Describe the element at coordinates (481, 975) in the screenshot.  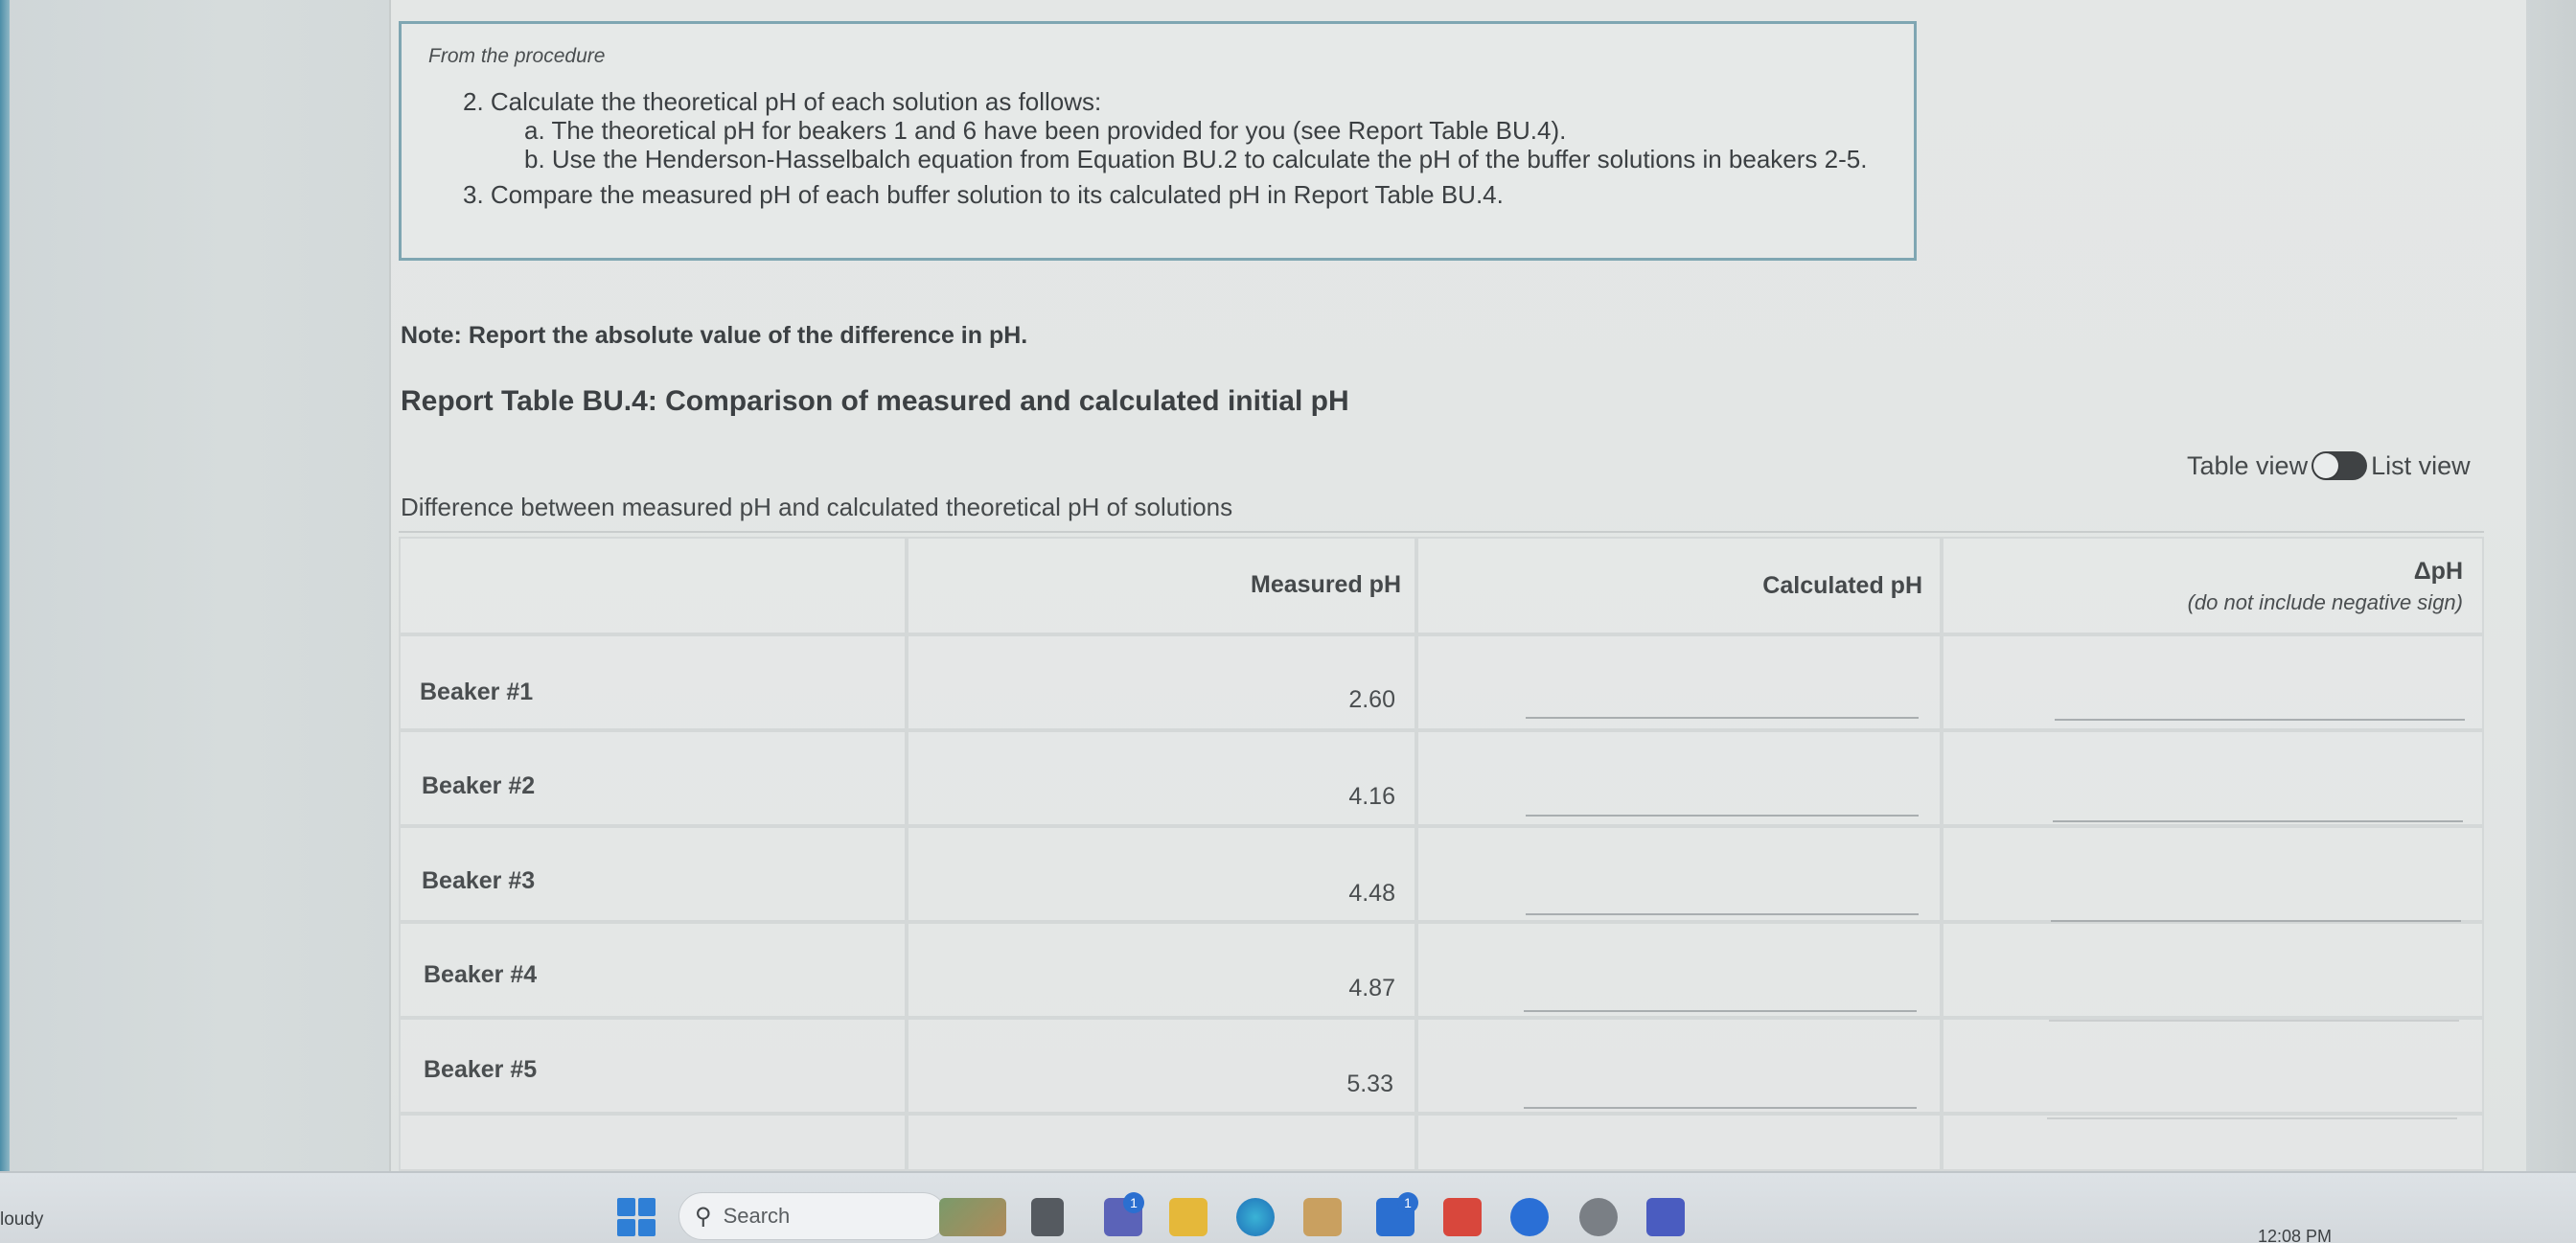
I see `row-label-beaker-4: Beaker #4` at that location.